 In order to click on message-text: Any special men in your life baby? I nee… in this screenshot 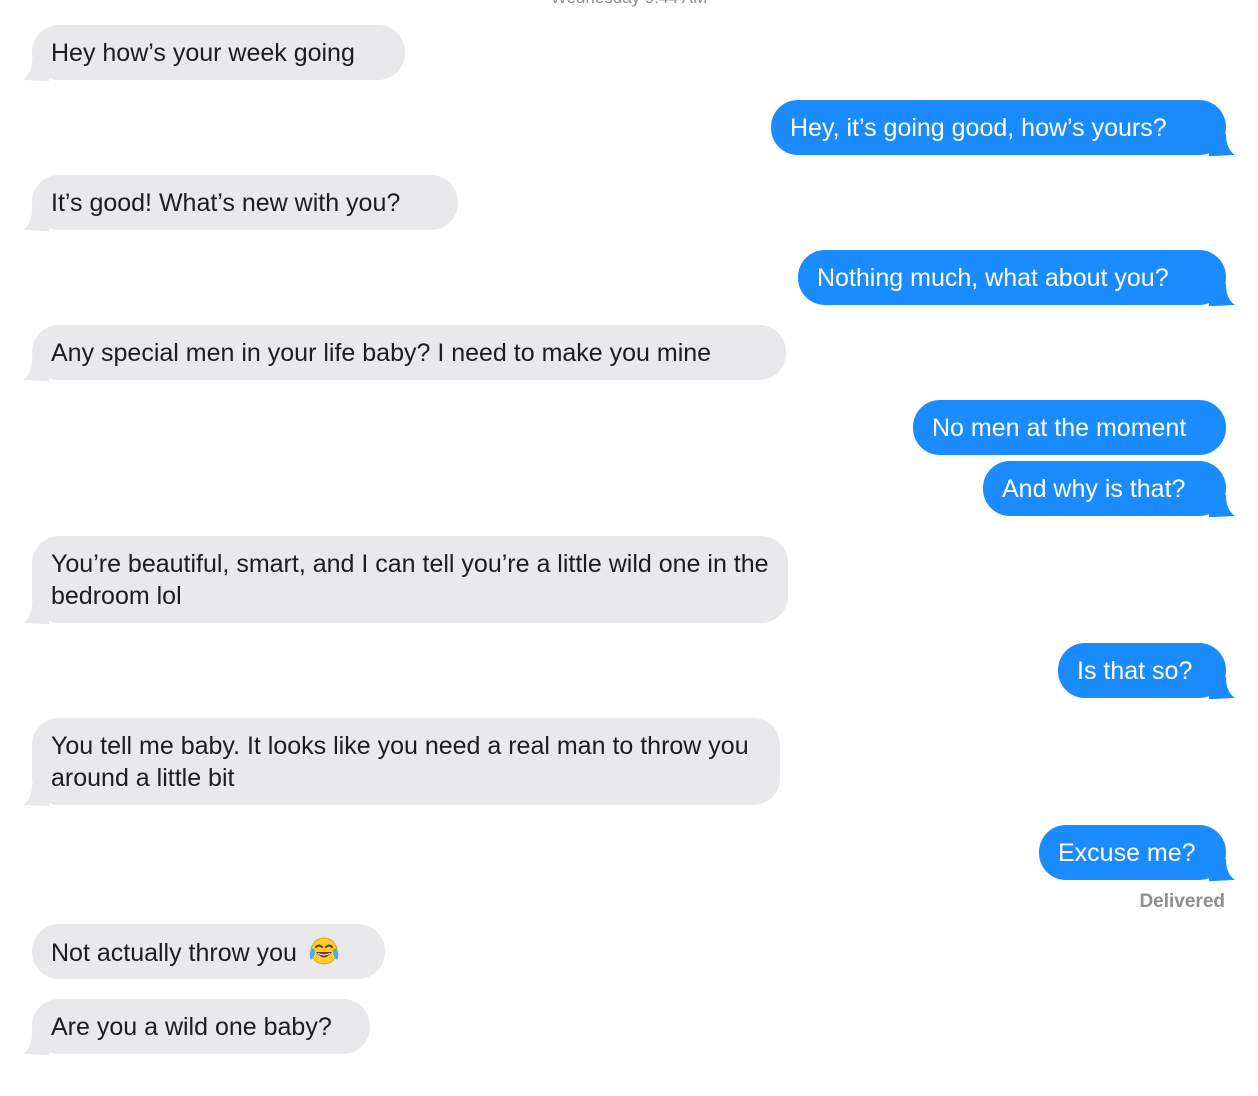, I will do `click(381, 353)`.